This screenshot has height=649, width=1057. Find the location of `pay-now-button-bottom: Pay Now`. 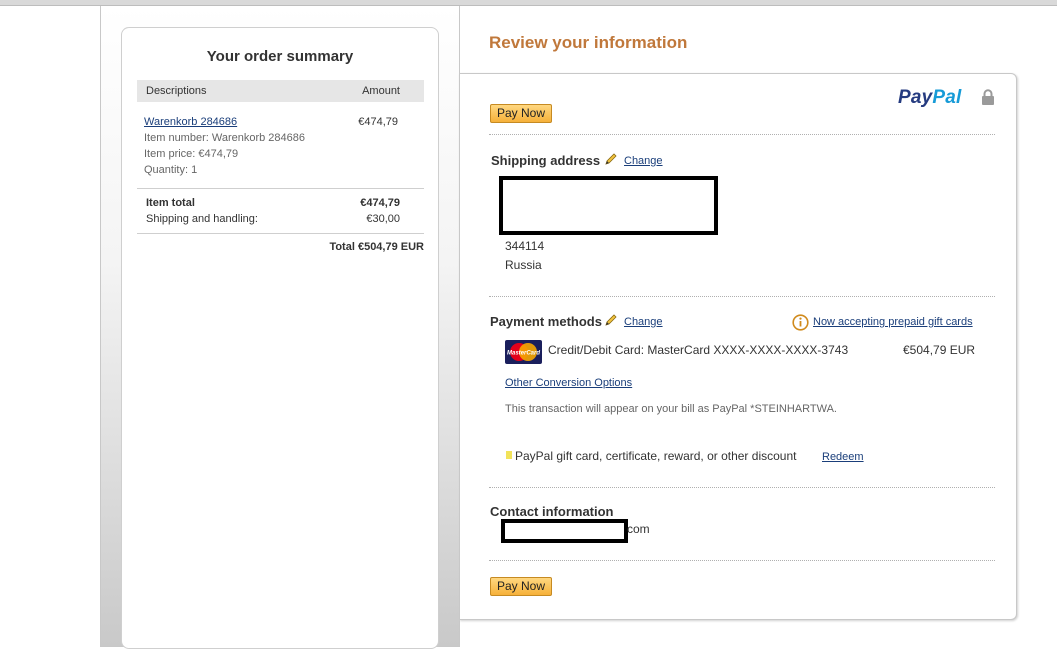

pay-now-button-bottom: Pay Now is located at coordinates (521, 586).